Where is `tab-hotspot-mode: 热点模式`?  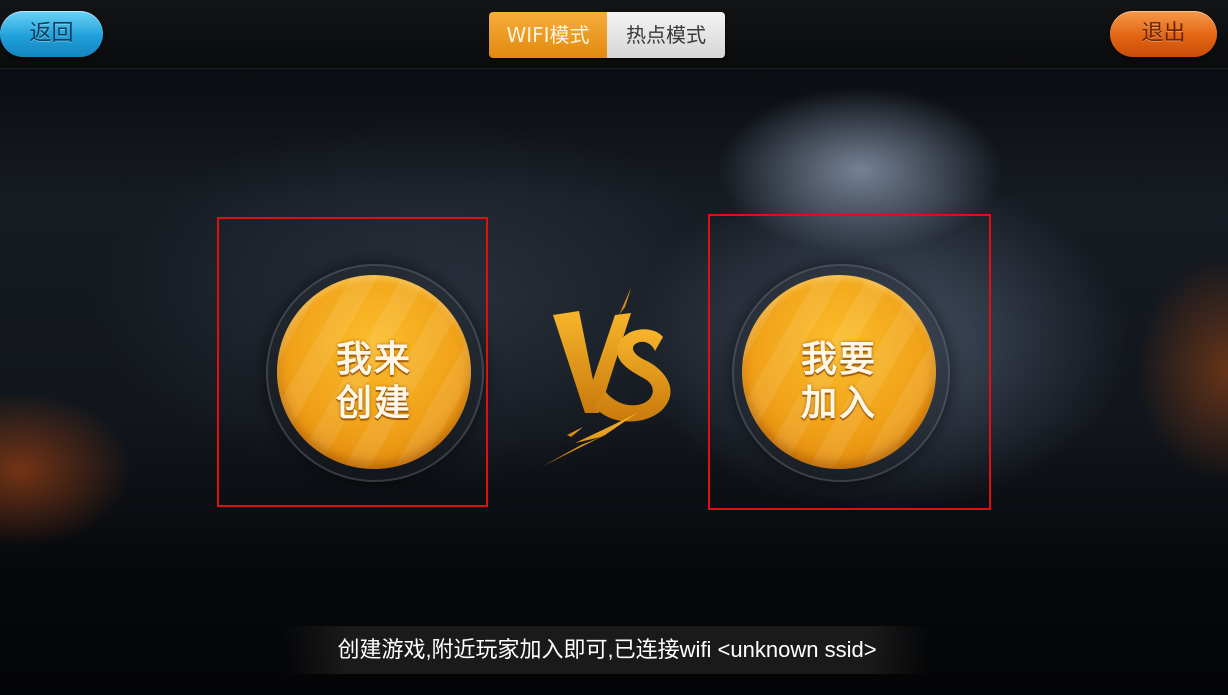 tab-hotspot-mode: 热点模式 is located at coordinates (666, 35).